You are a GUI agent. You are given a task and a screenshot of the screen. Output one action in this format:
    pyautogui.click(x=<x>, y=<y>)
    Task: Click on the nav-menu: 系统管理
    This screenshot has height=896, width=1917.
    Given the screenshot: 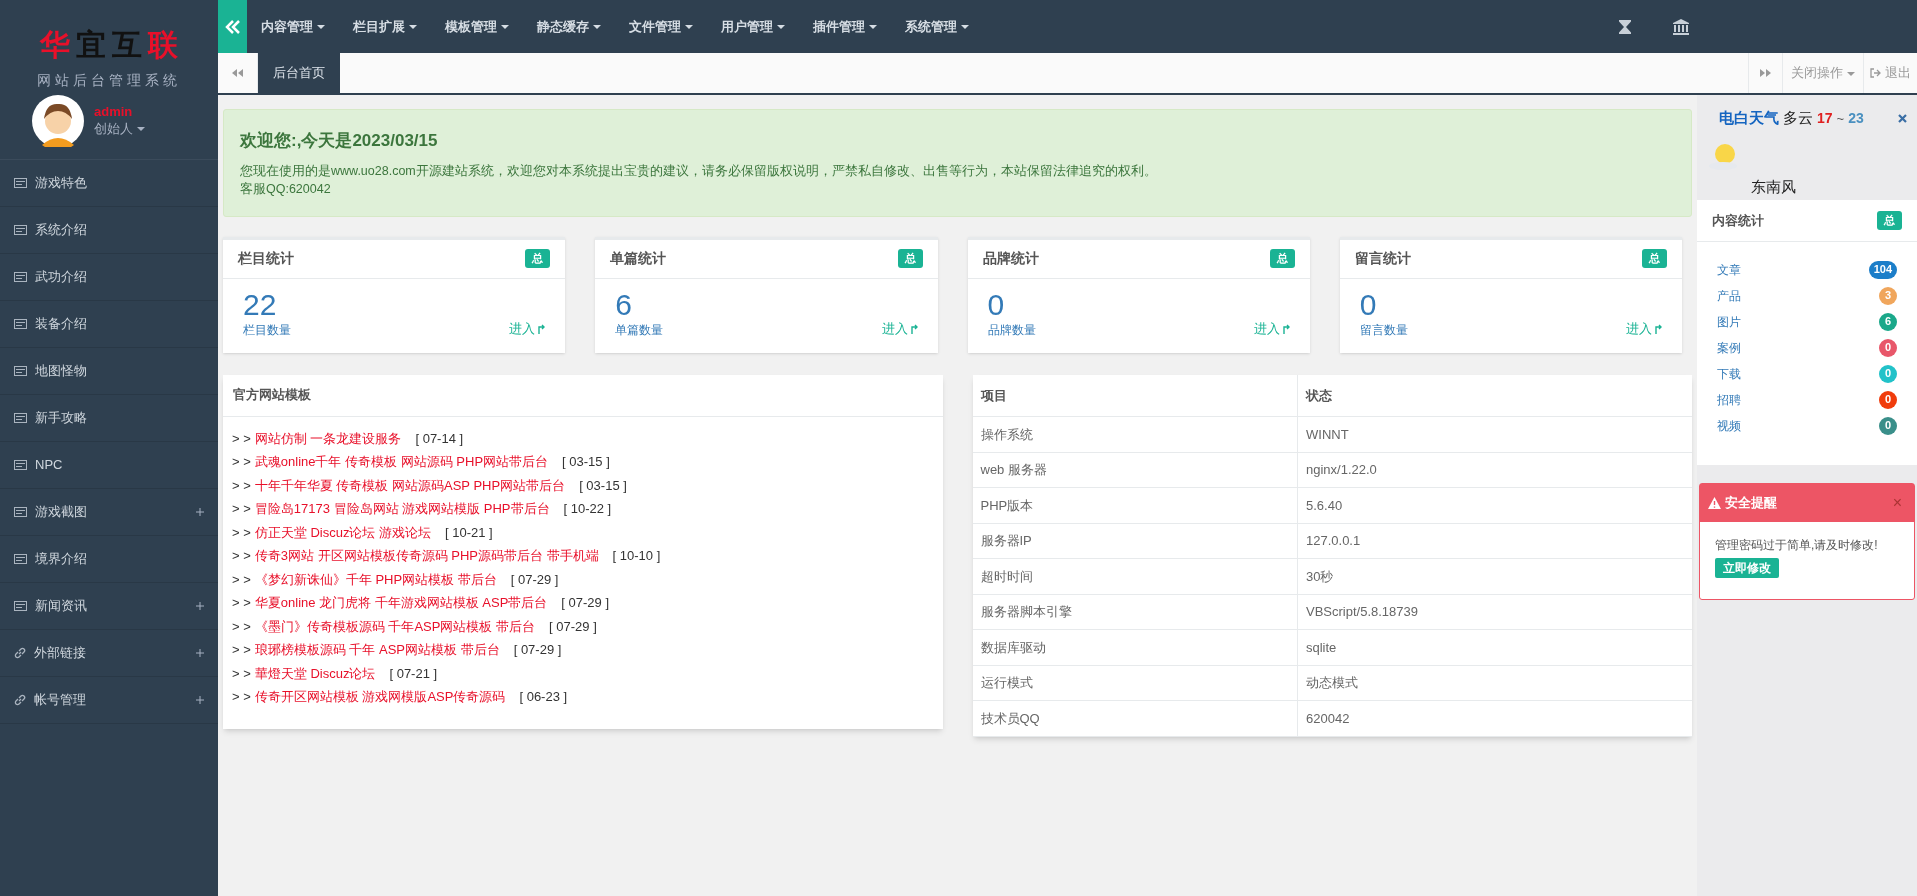 What is the action you would take?
    pyautogui.click(x=937, y=26)
    